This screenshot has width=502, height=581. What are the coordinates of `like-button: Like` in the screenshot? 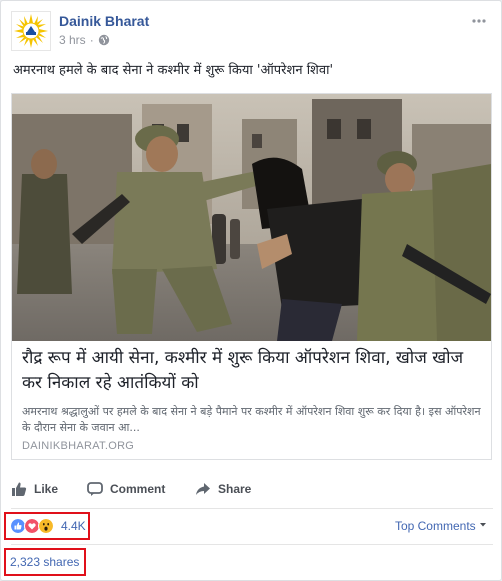 It's located at (34, 489).